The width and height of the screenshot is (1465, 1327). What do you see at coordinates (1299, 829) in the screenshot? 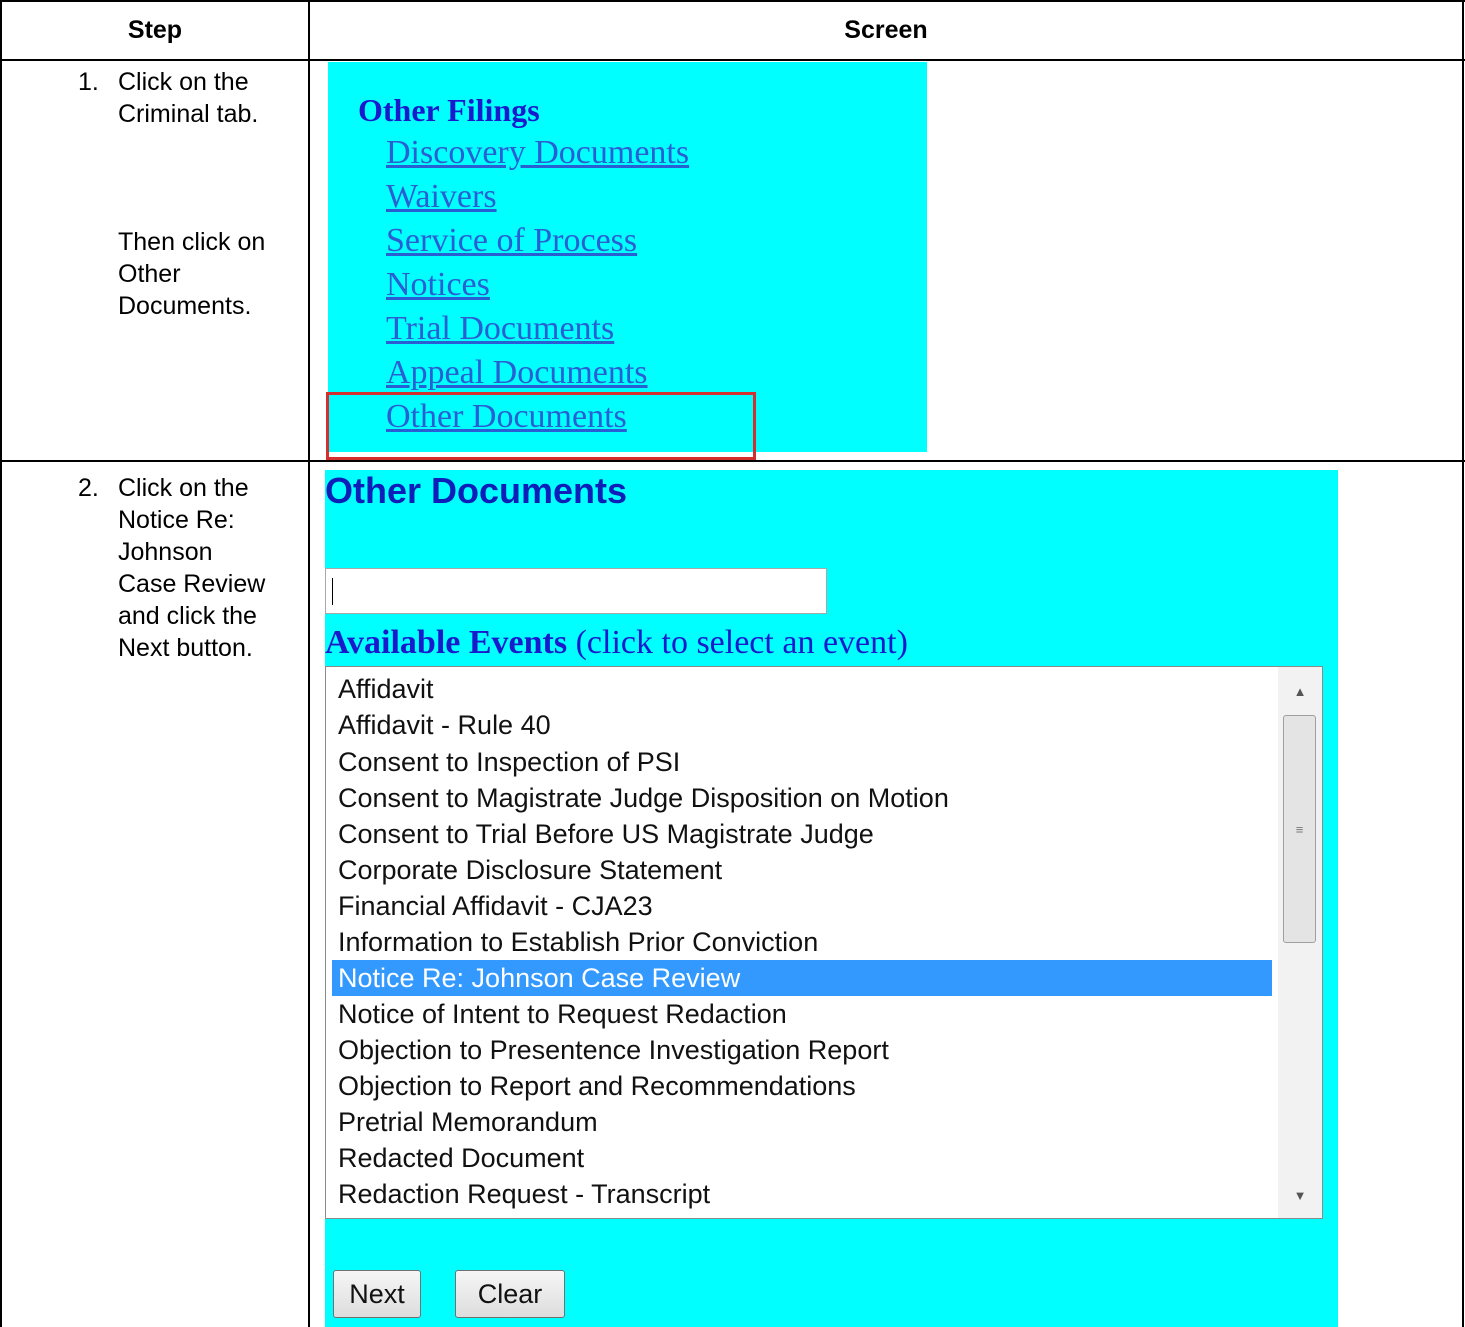
I see `scroll-thumb: ≡` at bounding box center [1299, 829].